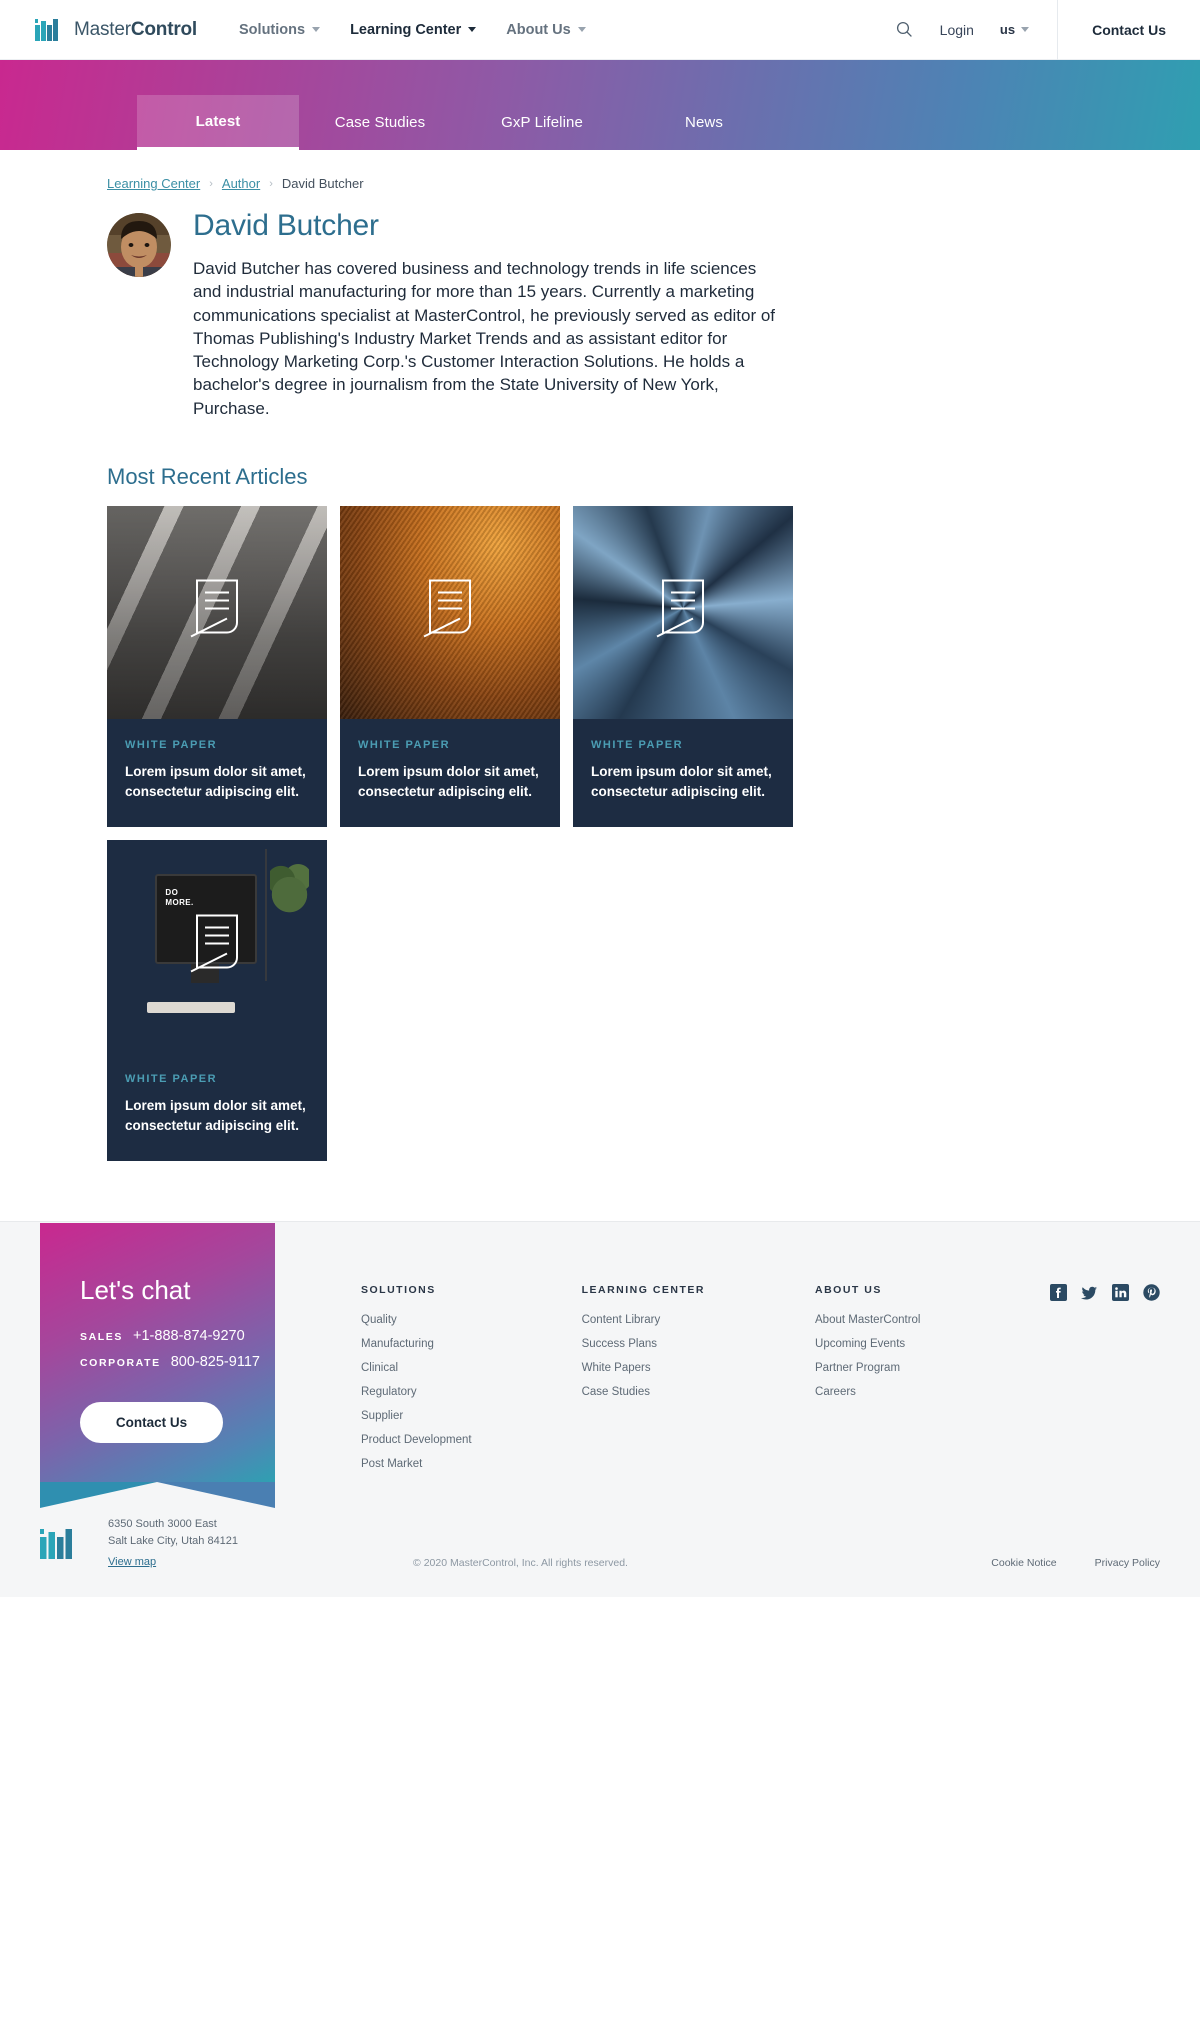  What do you see at coordinates (286, 225) in the screenshot?
I see `page-title: David Butcher` at bounding box center [286, 225].